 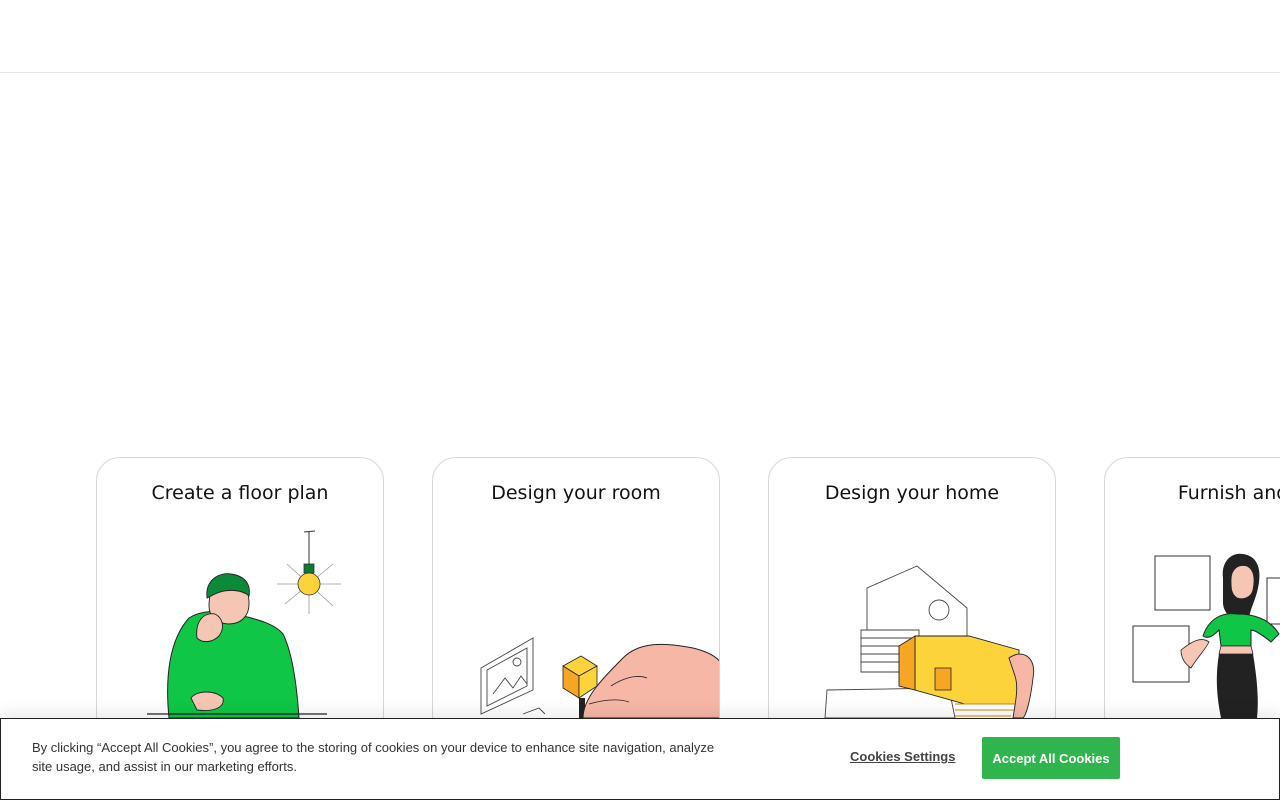 I want to click on card-title: Furnish and de, so click(x=1228, y=493).